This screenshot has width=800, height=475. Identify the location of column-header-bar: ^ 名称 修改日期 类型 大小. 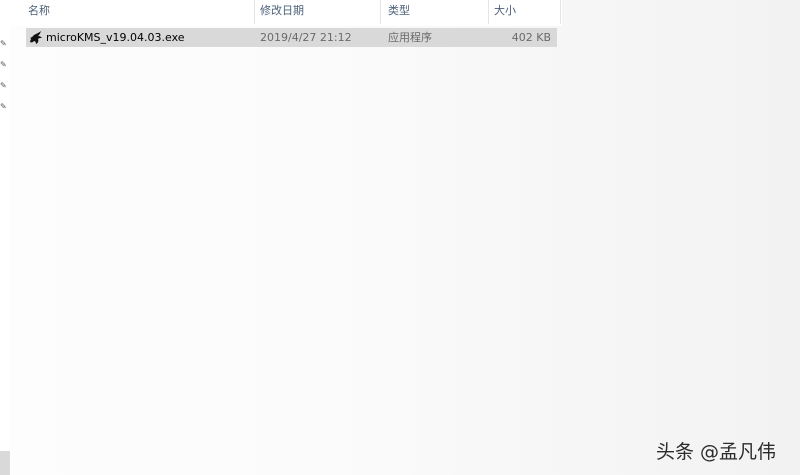
(286, 13).